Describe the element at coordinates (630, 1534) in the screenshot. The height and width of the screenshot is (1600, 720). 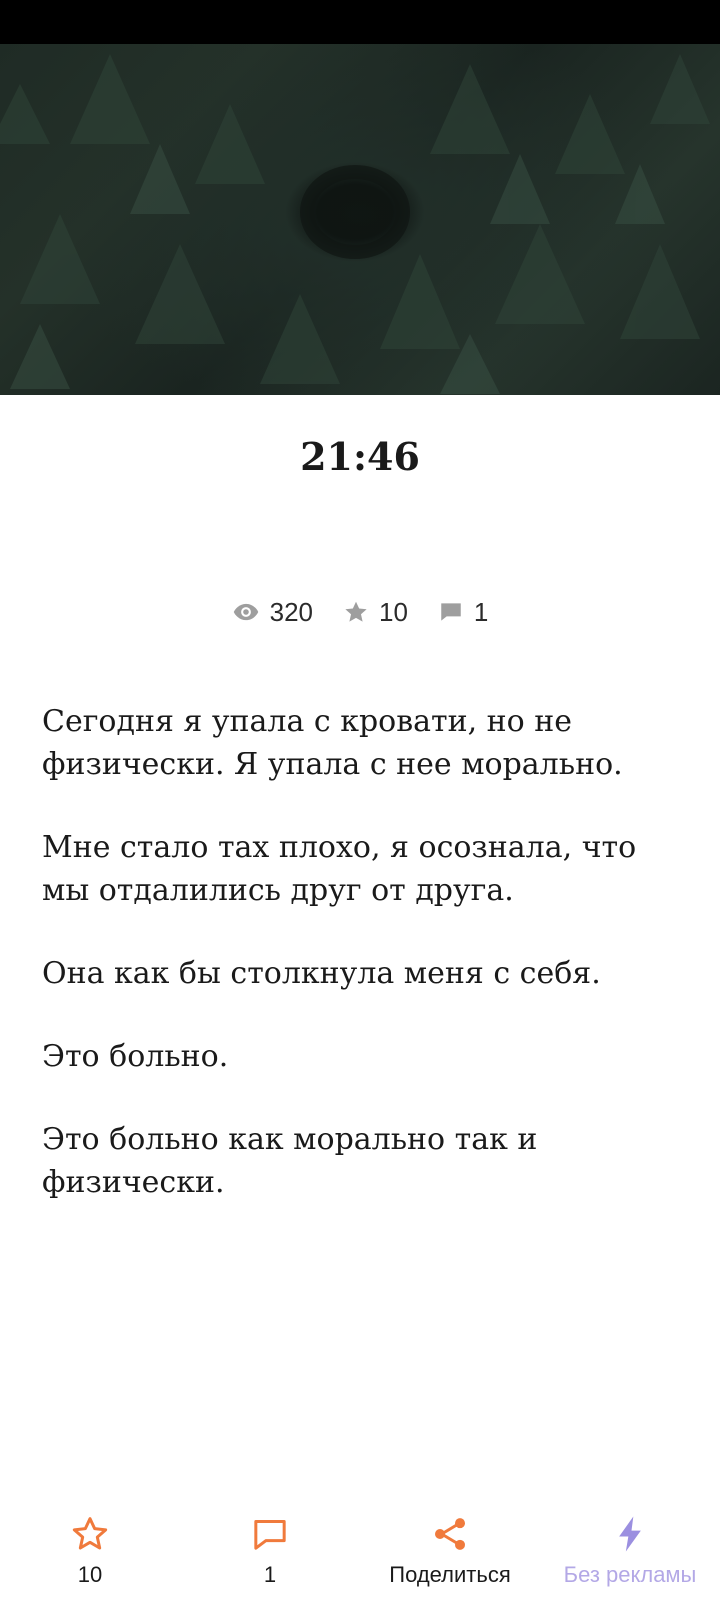
I see `lightning-icon` at that location.